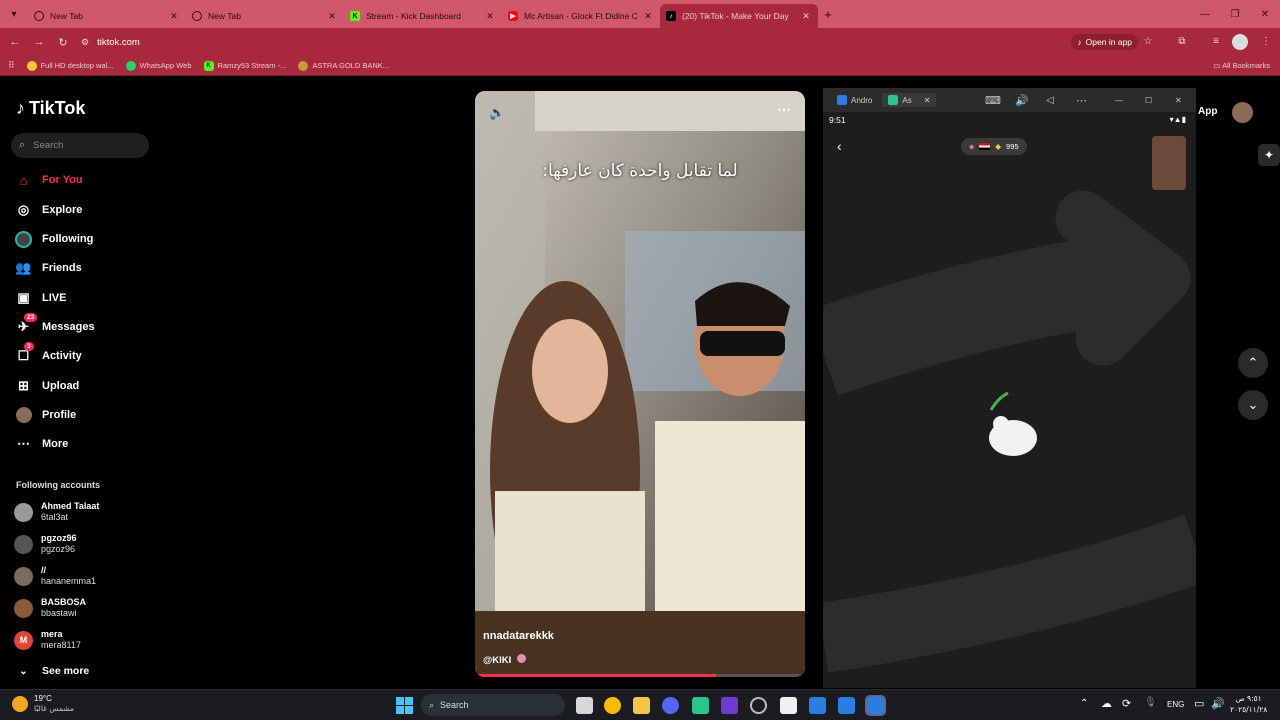 The image size is (1280, 720). I want to click on file-explorer-icon, so click(641, 705).